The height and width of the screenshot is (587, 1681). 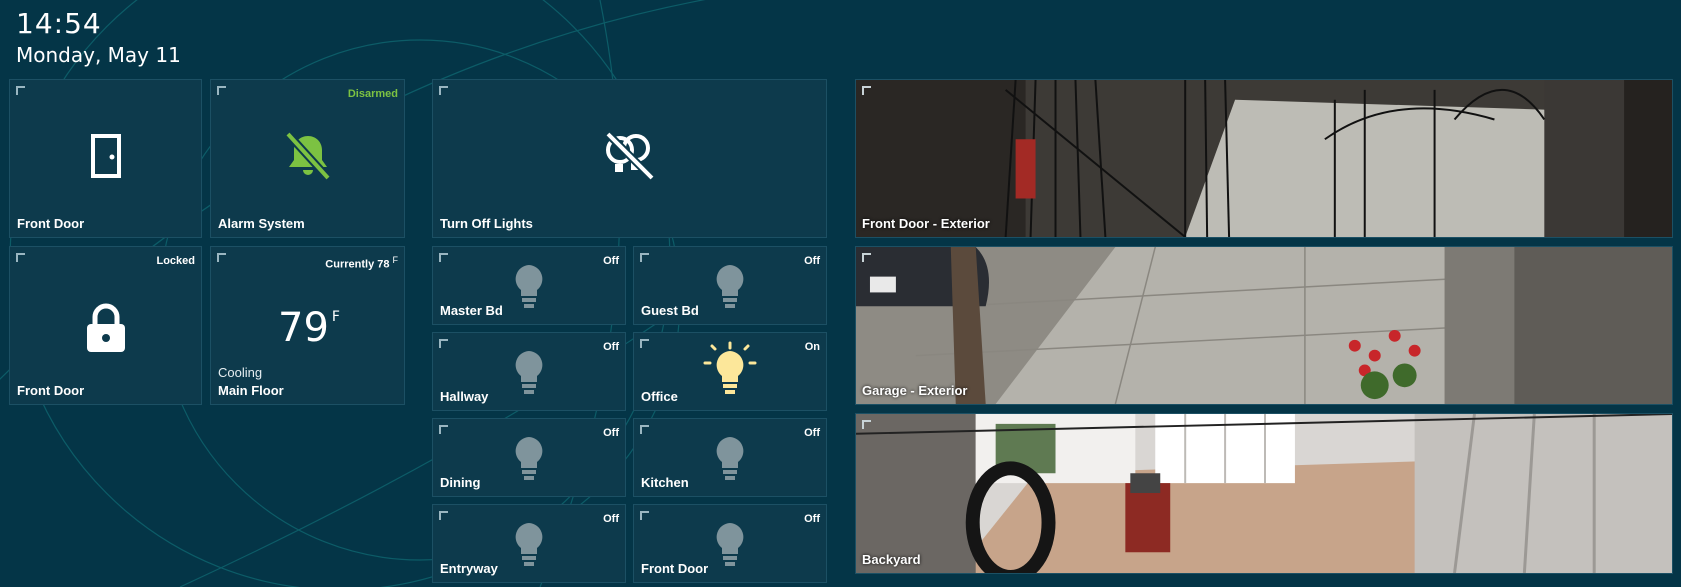 What do you see at coordinates (460, 482) in the screenshot?
I see `light-label: Dining` at bounding box center [460, 482].